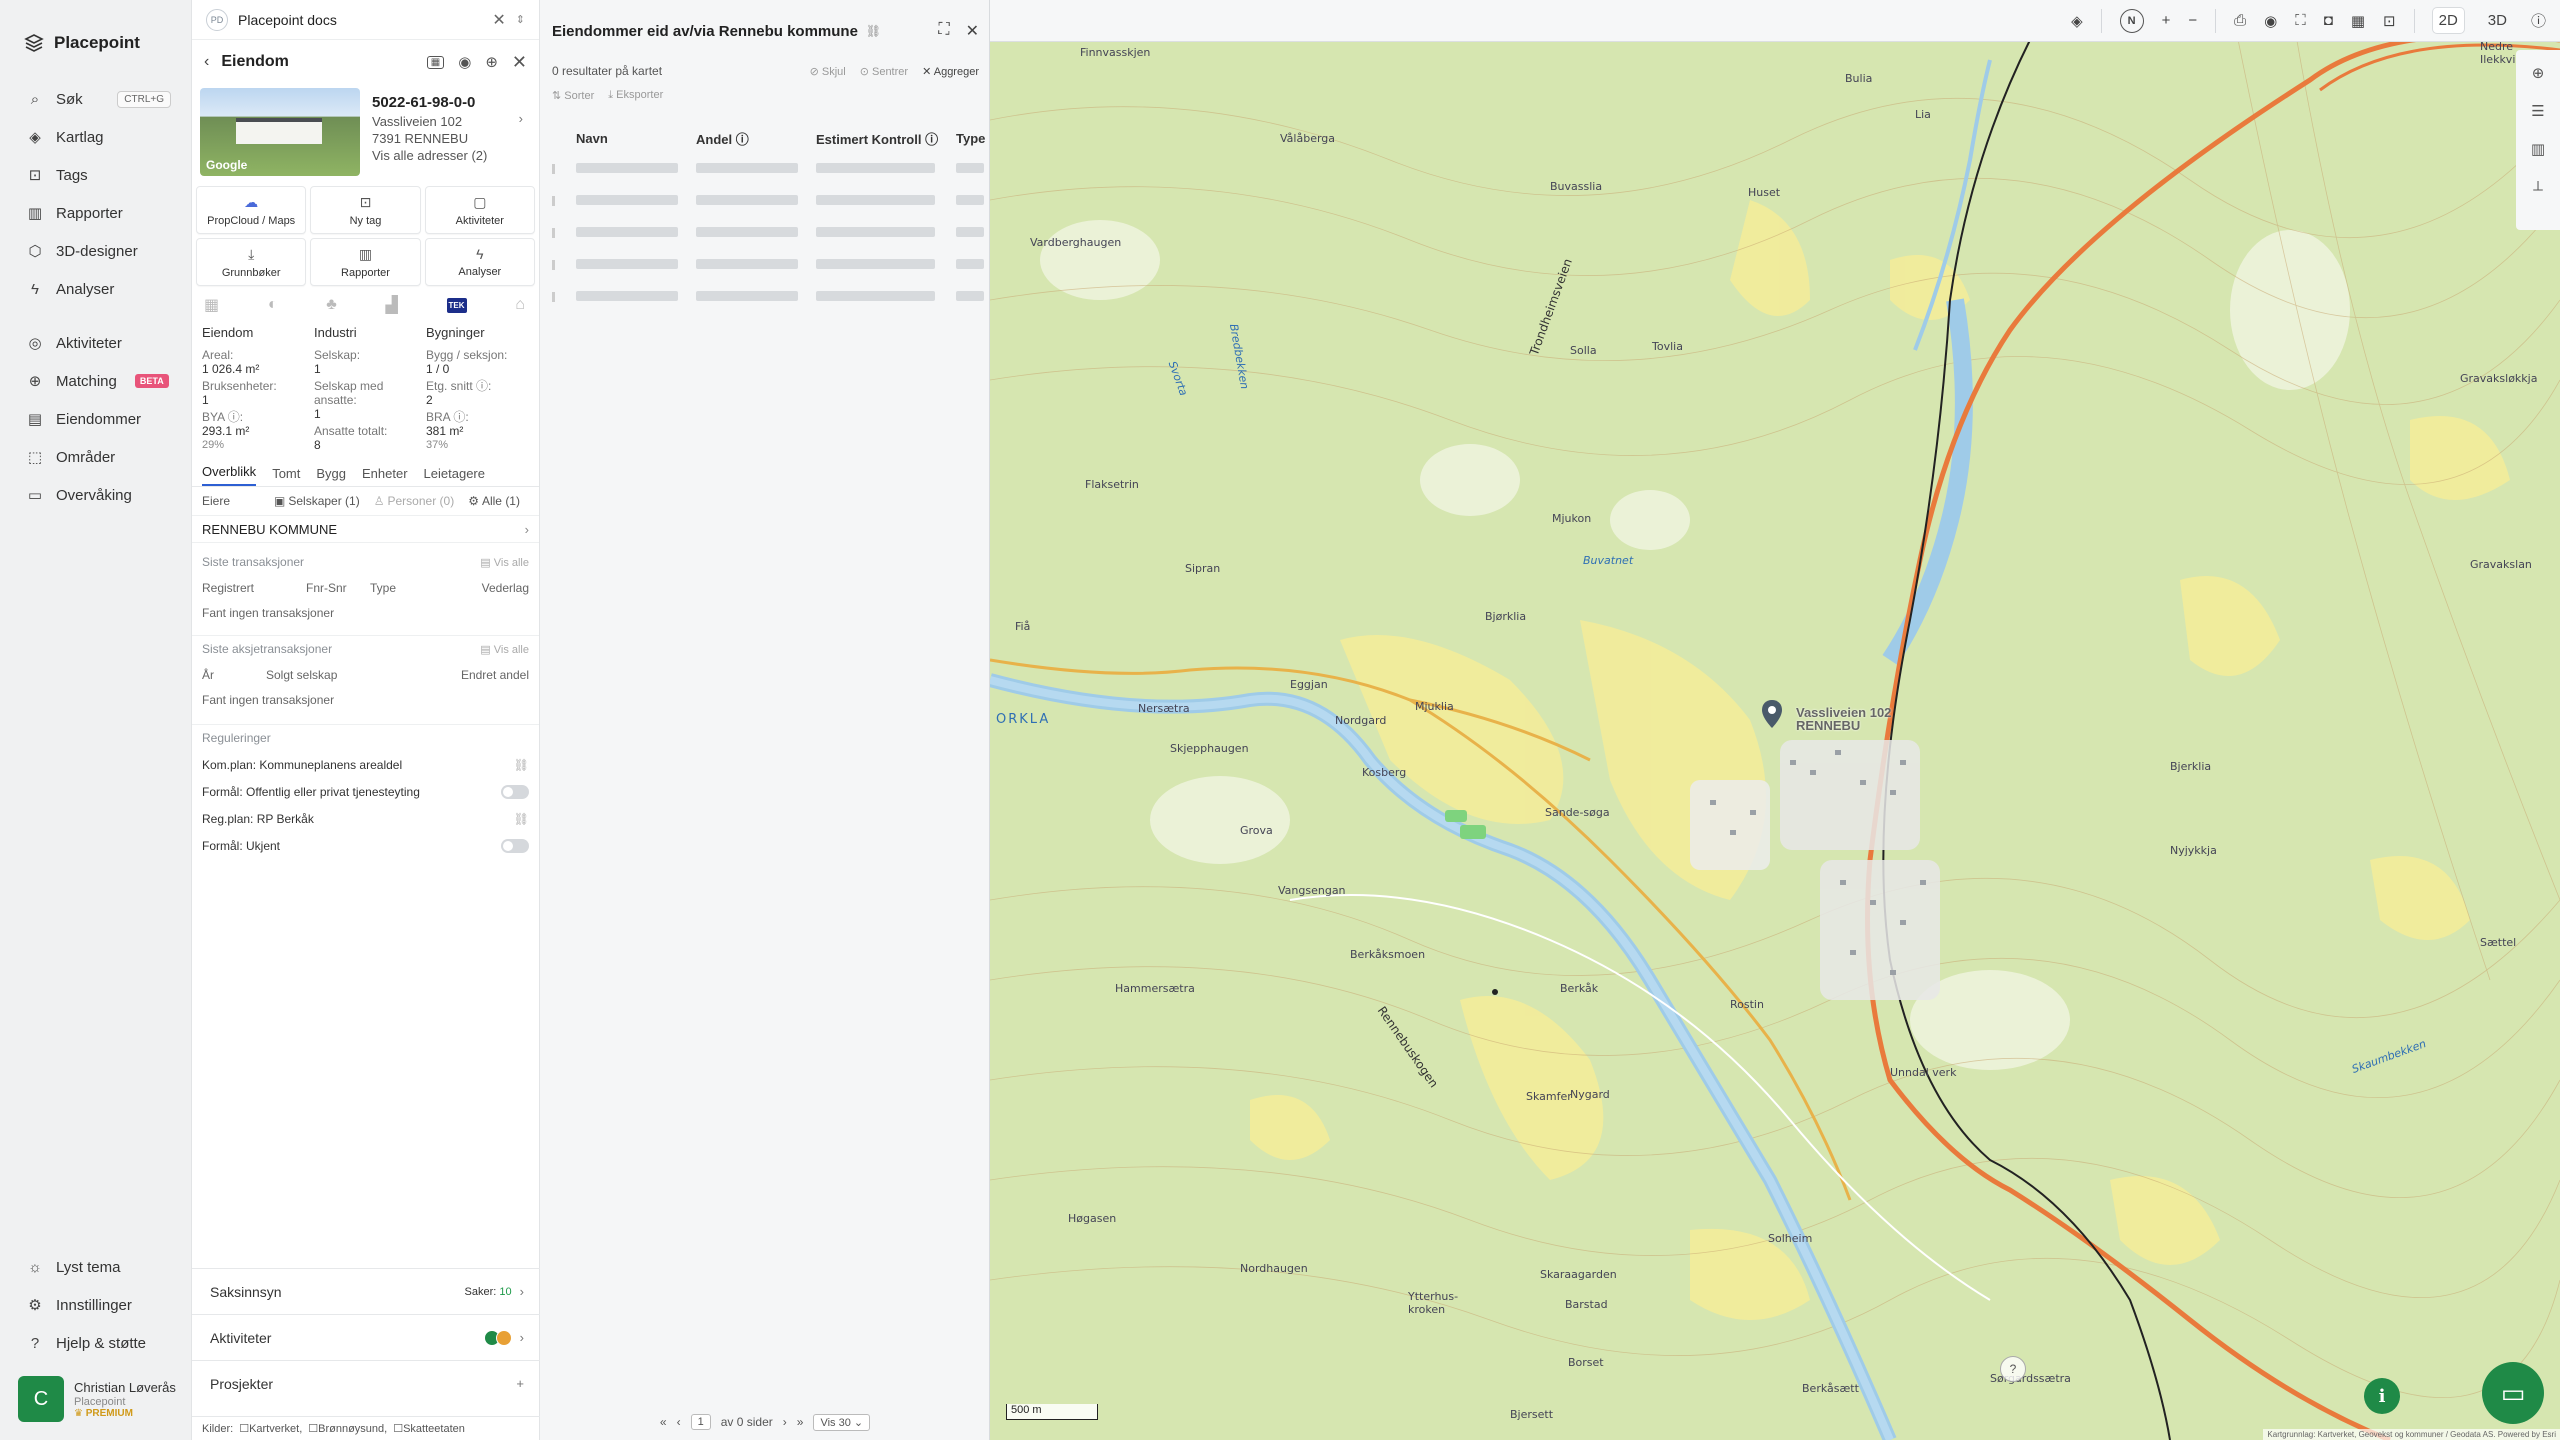  I want to click on expand-icon: ⛶, so click(943, 31).